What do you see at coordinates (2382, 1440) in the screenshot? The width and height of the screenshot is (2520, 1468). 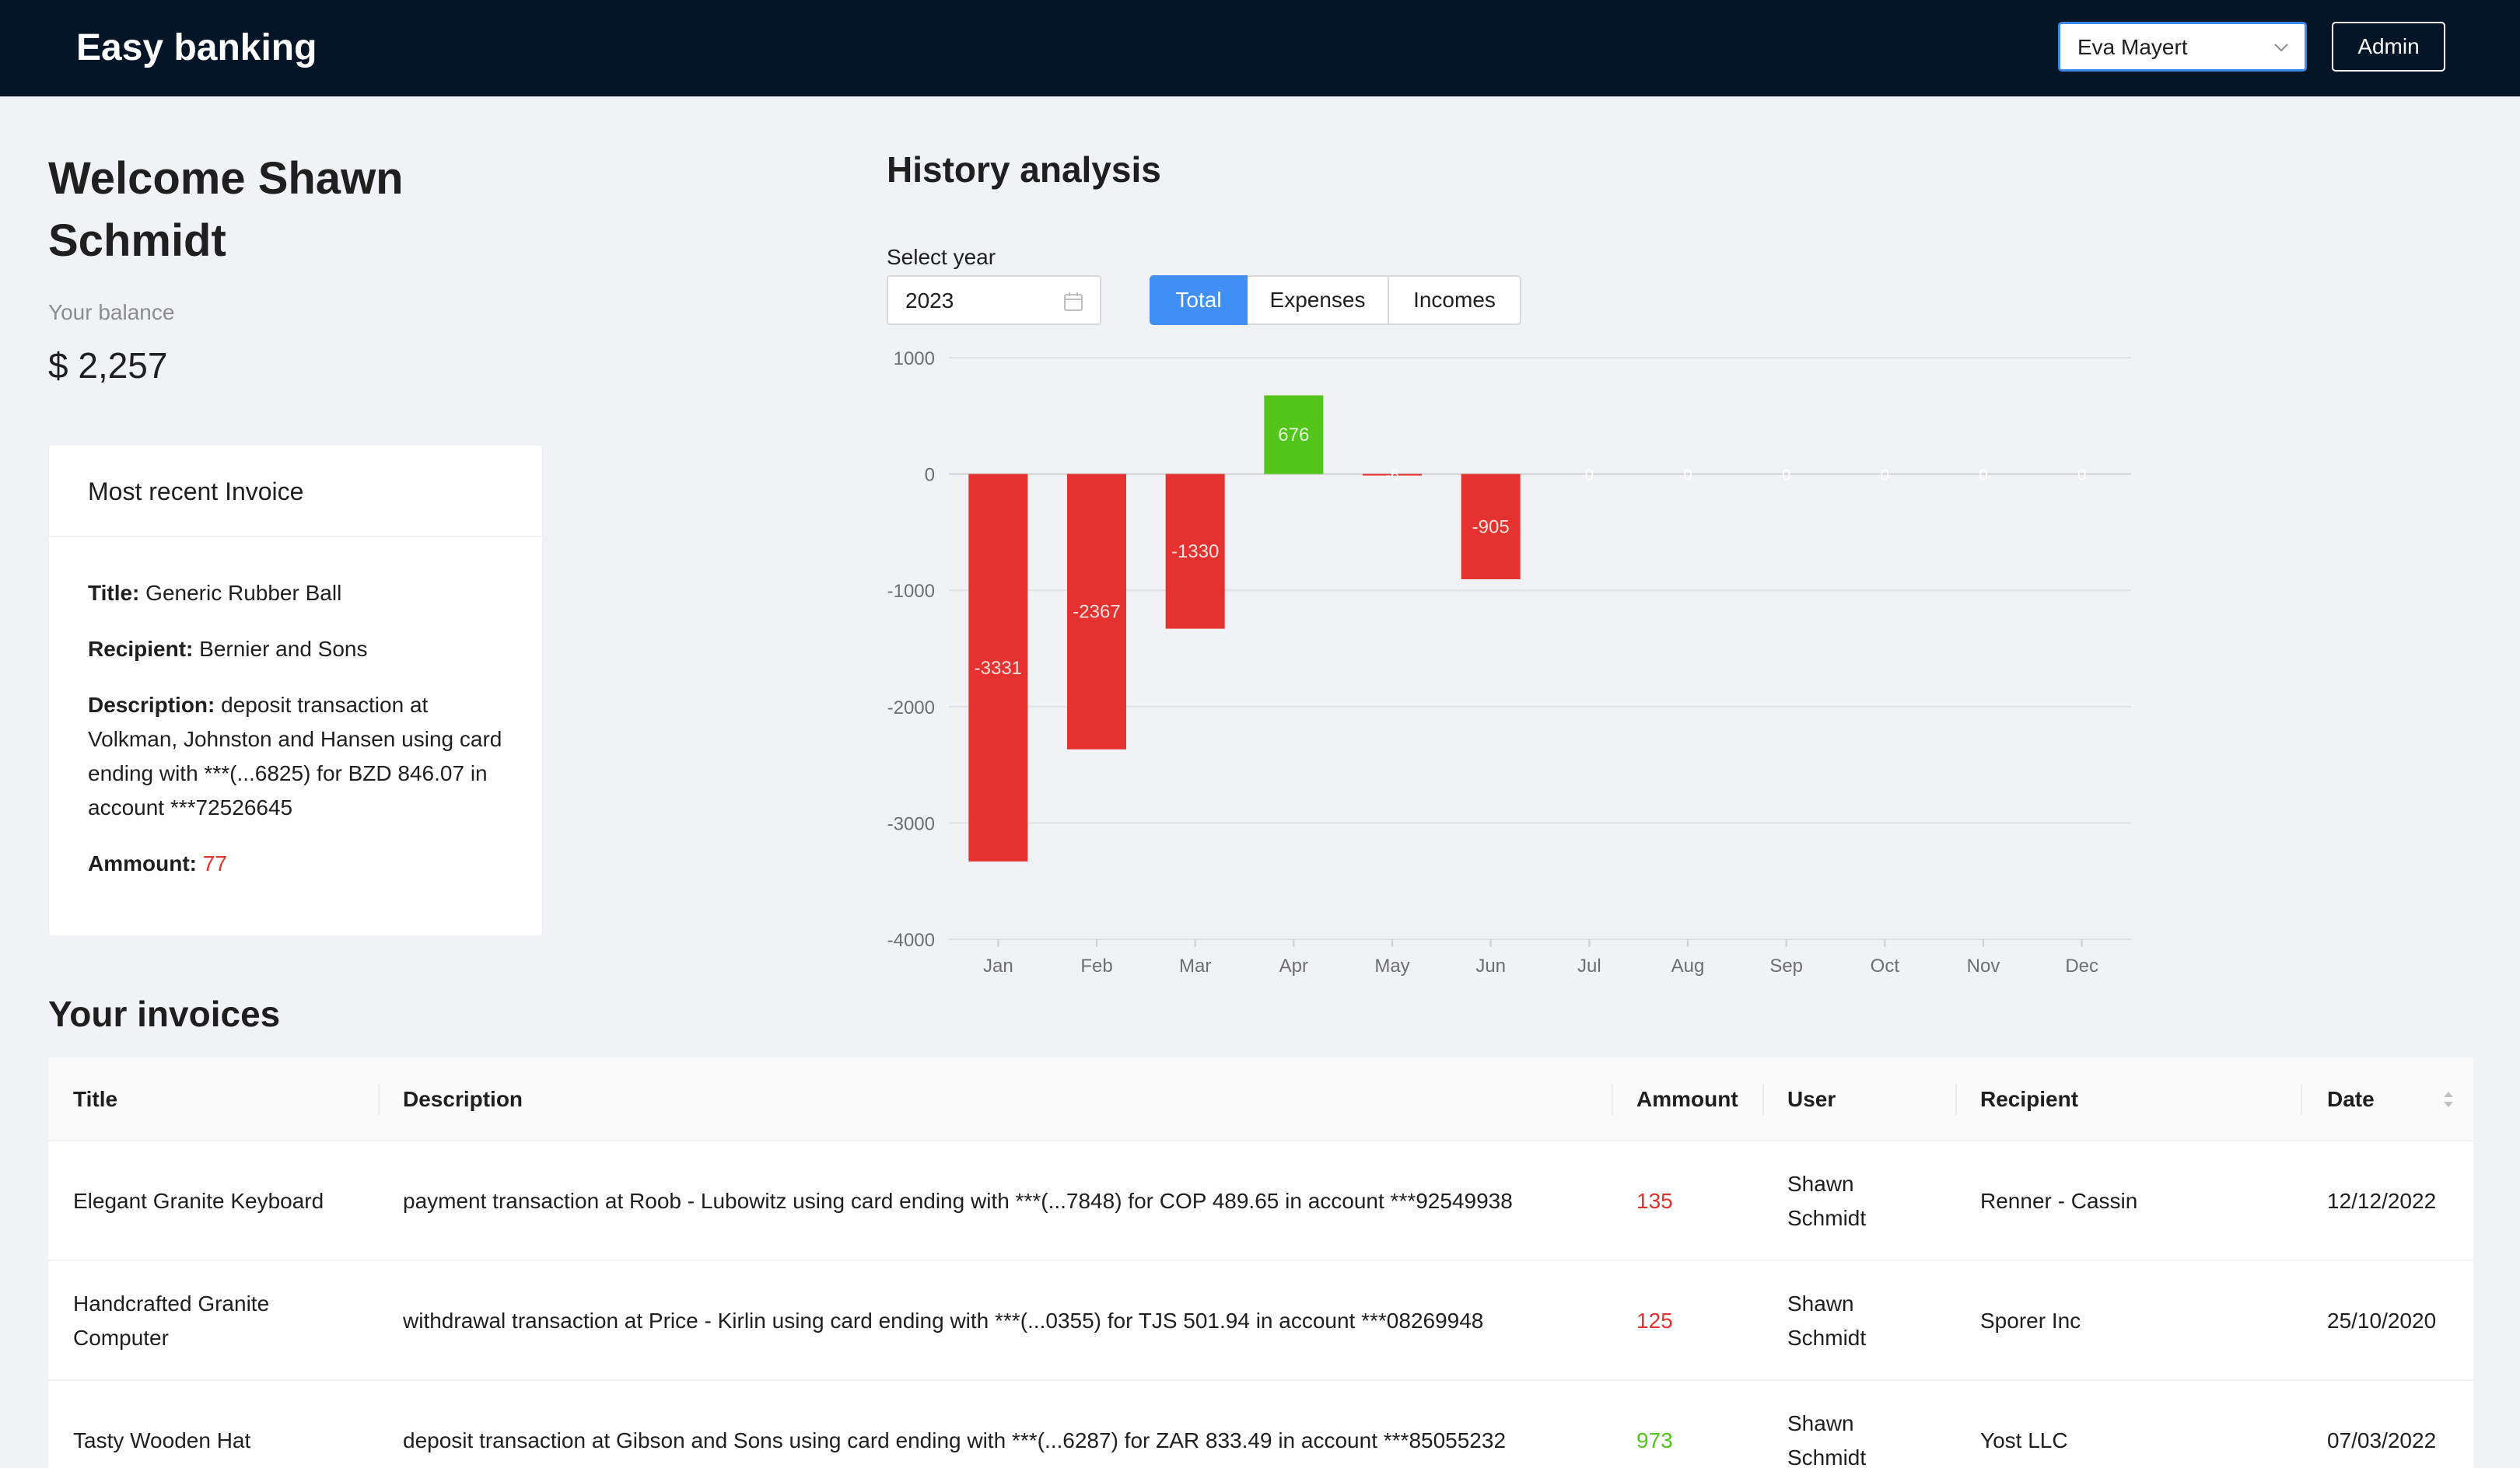 I see `cell-date: 07/03/2022` at bounding box center [2382, 1440].